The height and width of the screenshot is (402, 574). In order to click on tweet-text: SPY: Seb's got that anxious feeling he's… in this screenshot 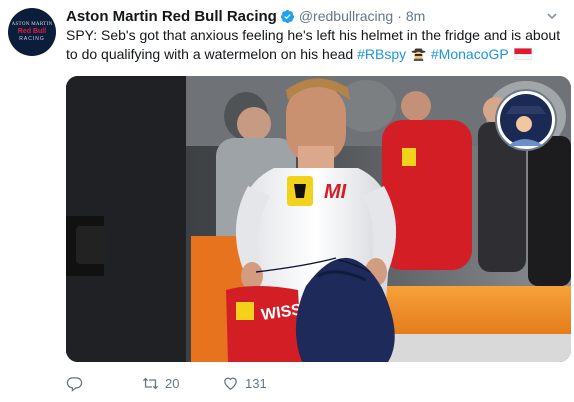, I will do `click(316, 45)`.